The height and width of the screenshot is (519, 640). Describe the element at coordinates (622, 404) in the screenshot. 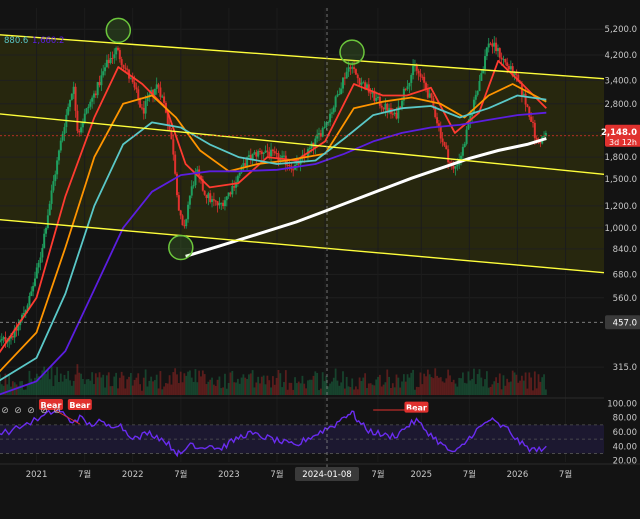

I see `rsi-tick-label: 100.00` at that location.